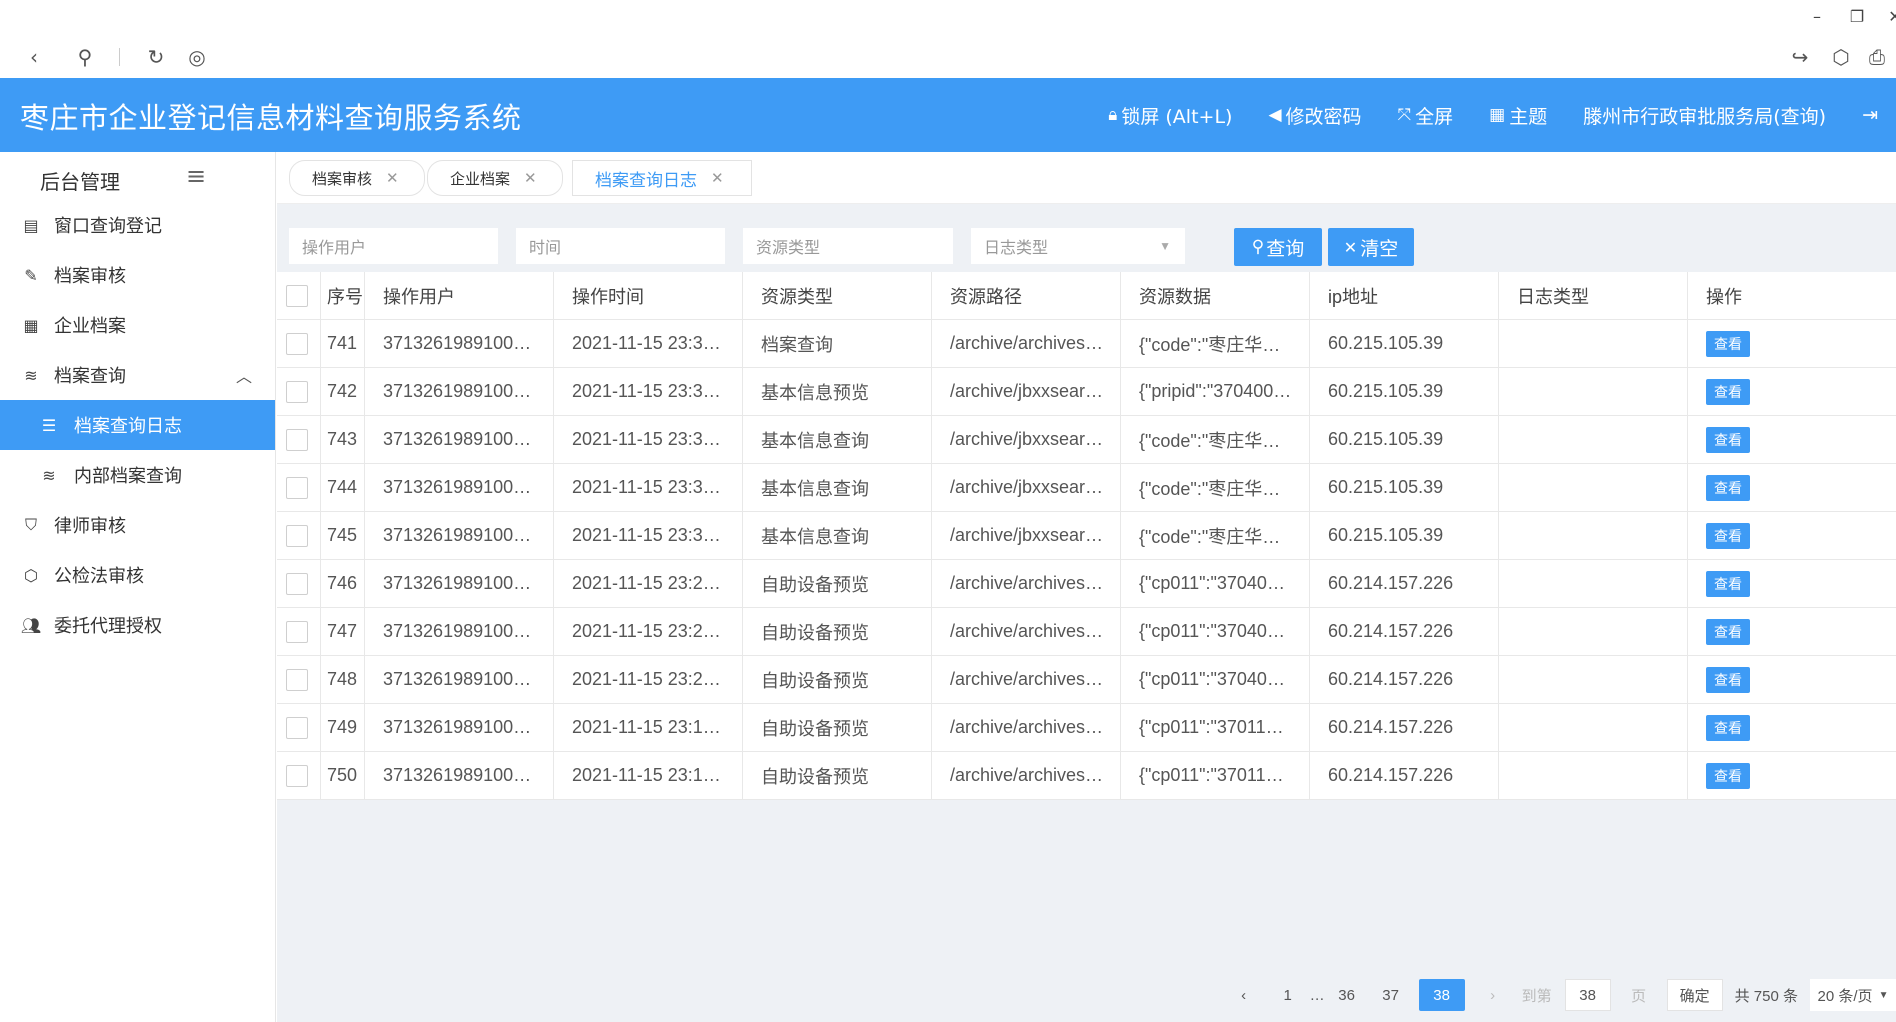  Describe the element at coordinates (297, 295) in the screenshot. I see `select-all-checkbox` at that location.